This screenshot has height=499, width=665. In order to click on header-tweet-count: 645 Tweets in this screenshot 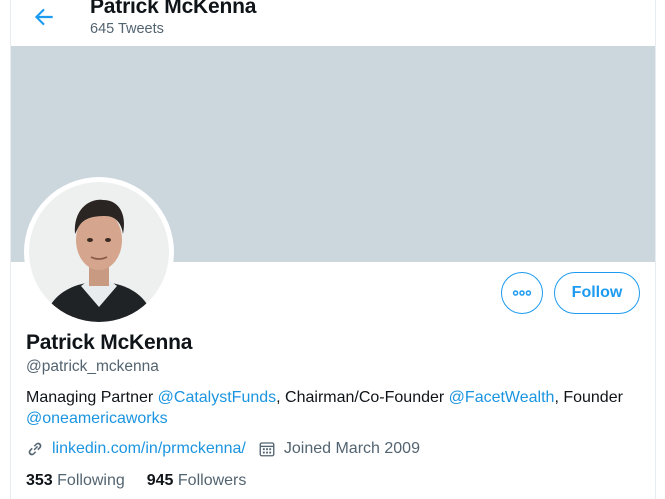, I will do `click(127, 29)`.